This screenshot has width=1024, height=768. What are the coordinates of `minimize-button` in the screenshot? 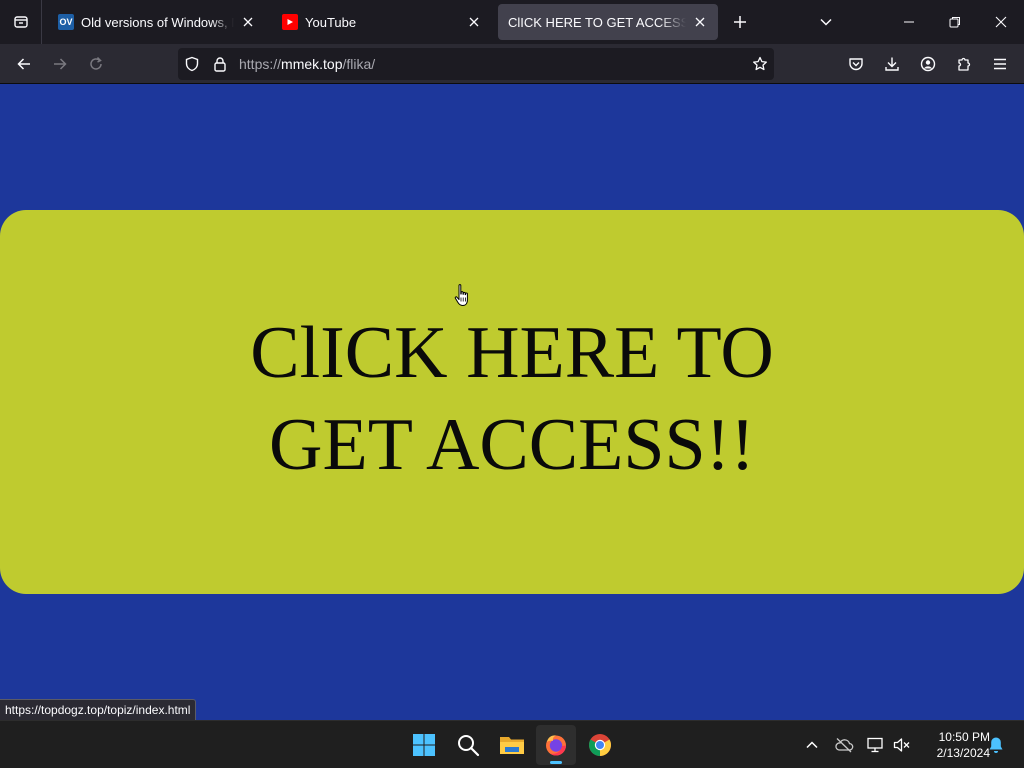 It's located at (909, 22).